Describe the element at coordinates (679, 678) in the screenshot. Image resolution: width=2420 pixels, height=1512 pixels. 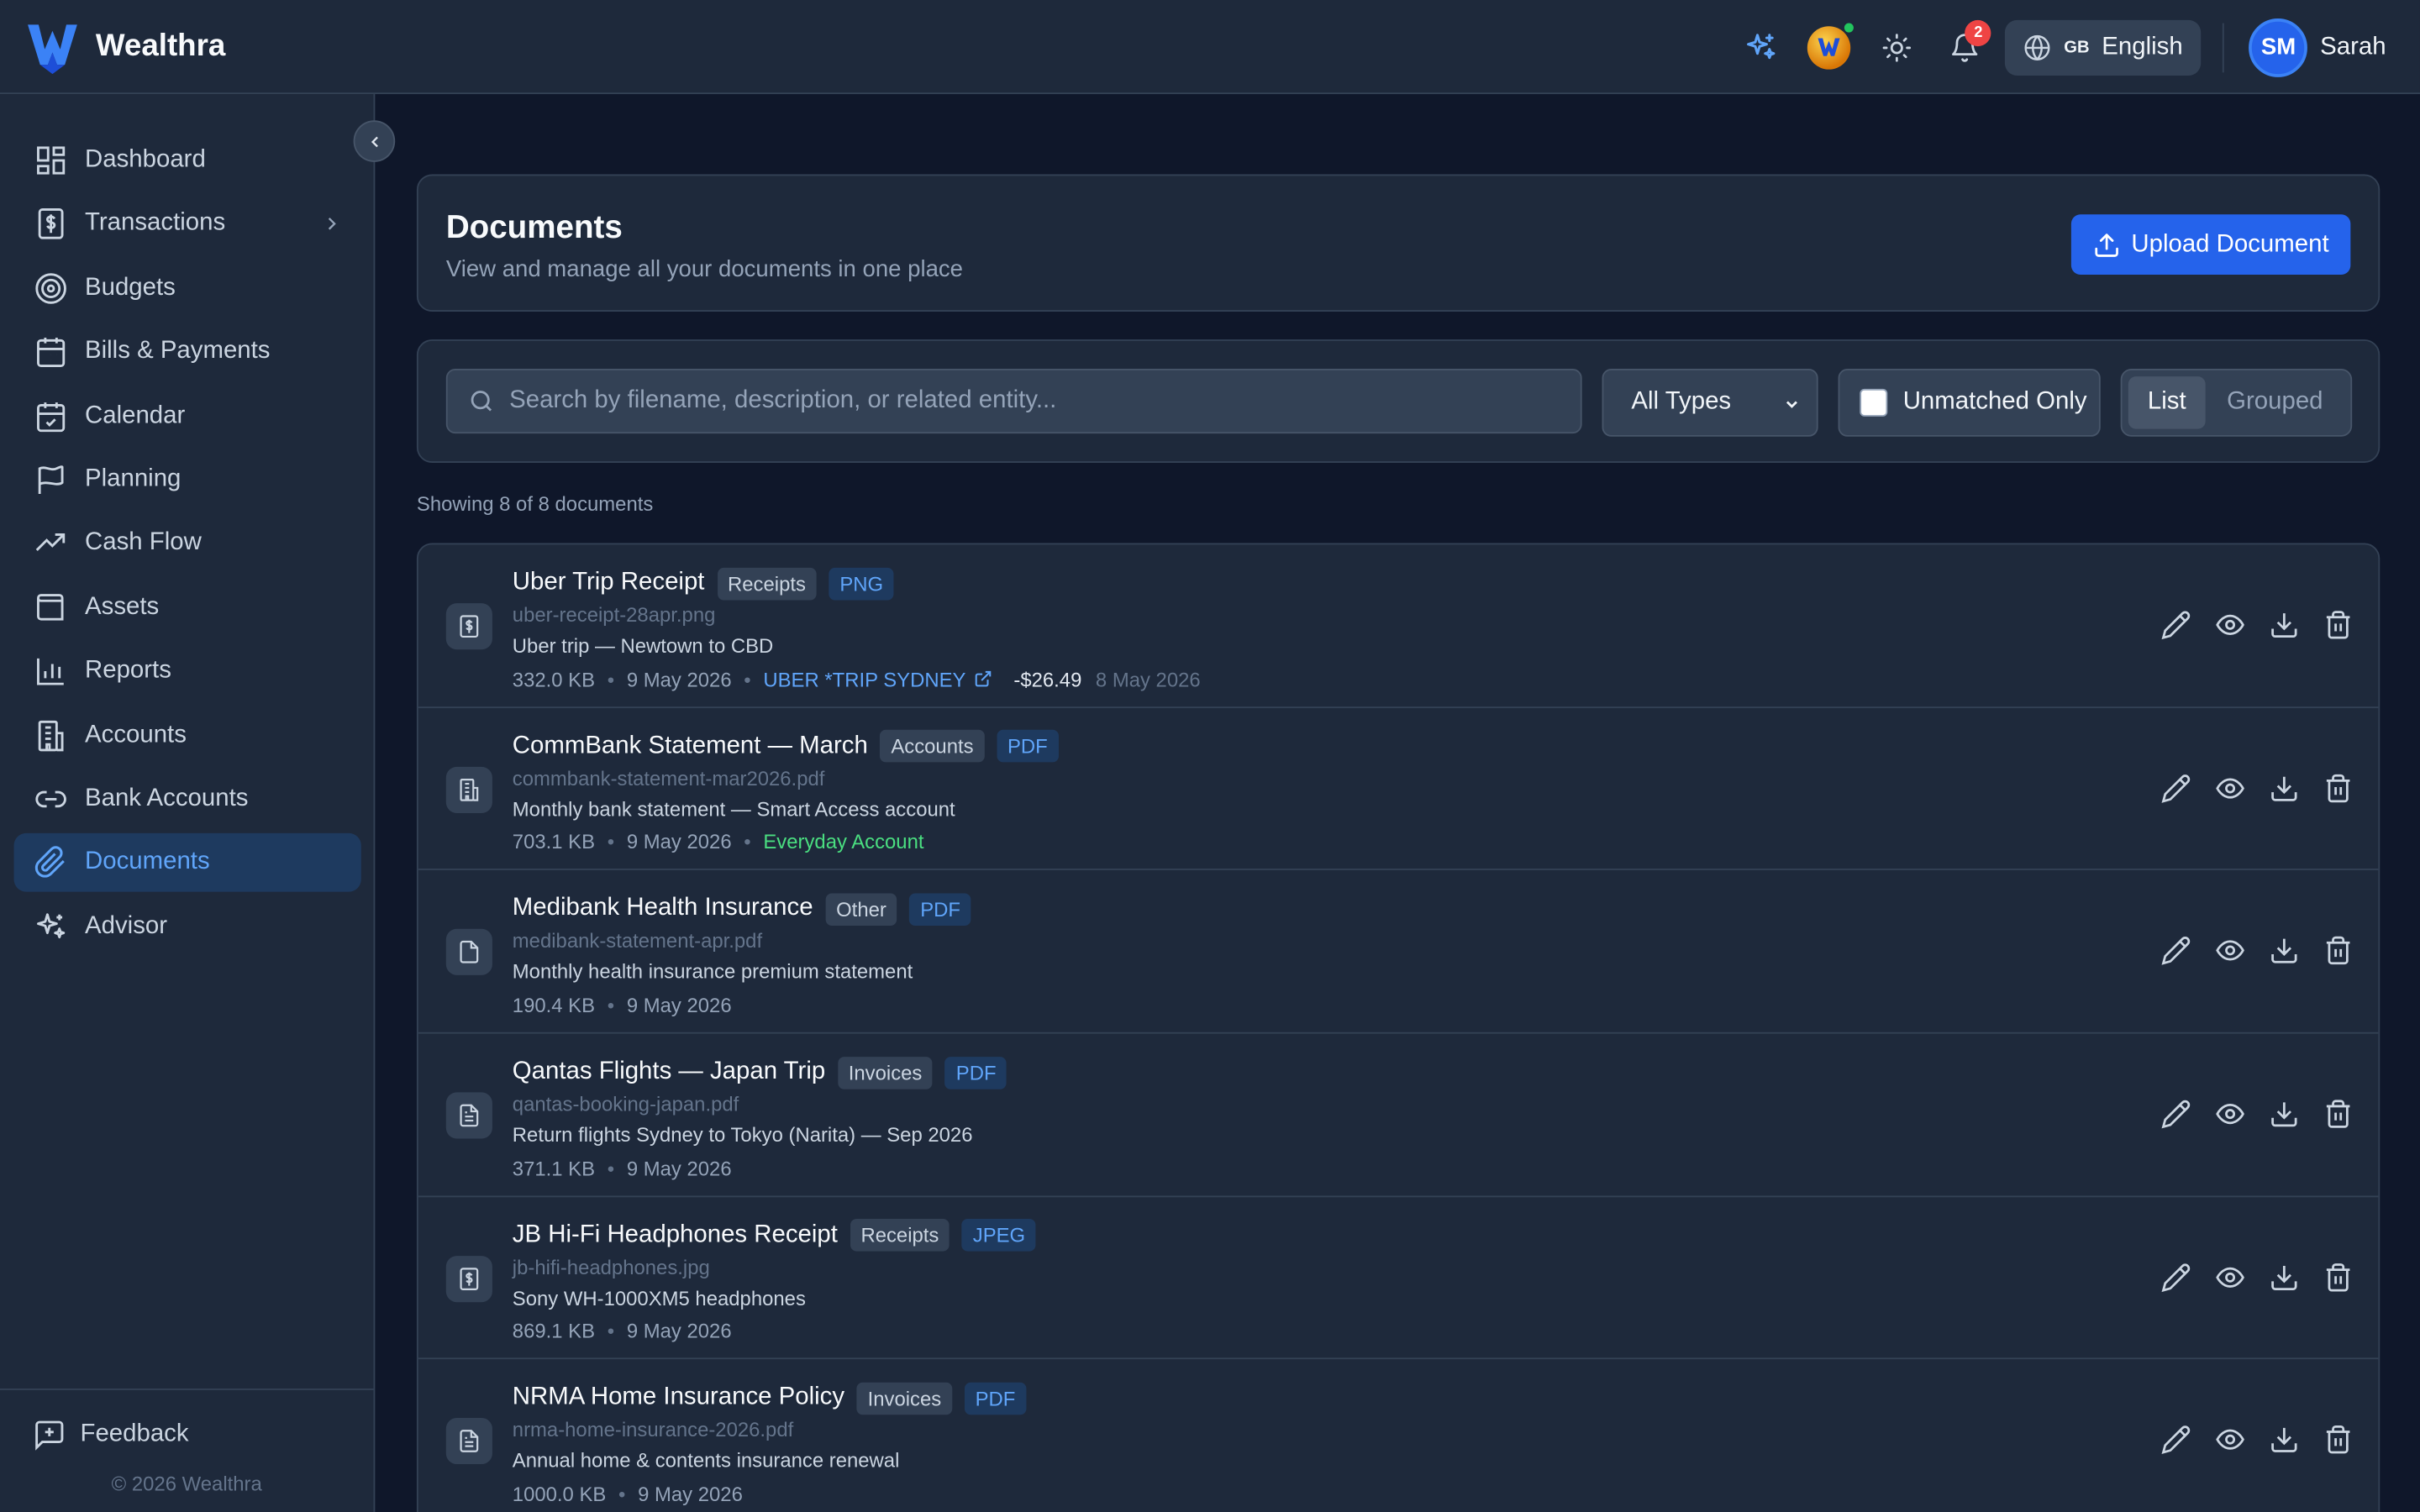
I see `upload-date: 9 May 2026` at that location.